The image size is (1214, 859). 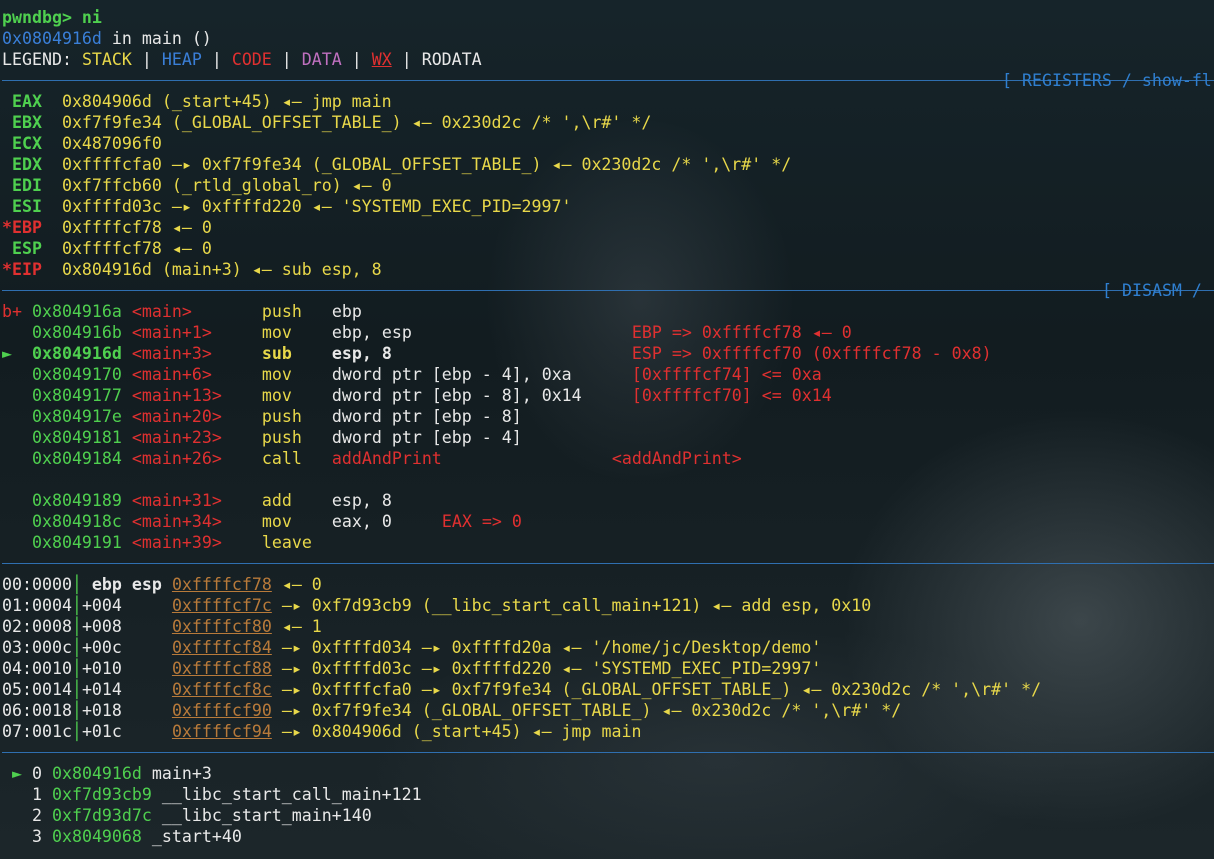 What do you see at coordinates (36, 773) in the screenshot?
I see `backtrace-index: 0` at bounding box center [36, 773].